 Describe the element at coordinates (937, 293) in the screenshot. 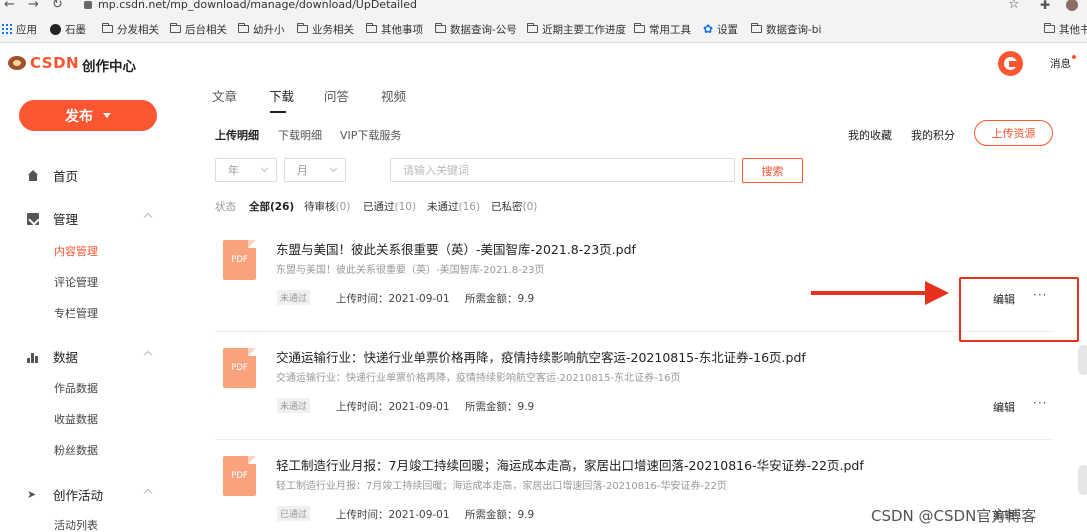

I see `annotation-arrow-head` at that location.